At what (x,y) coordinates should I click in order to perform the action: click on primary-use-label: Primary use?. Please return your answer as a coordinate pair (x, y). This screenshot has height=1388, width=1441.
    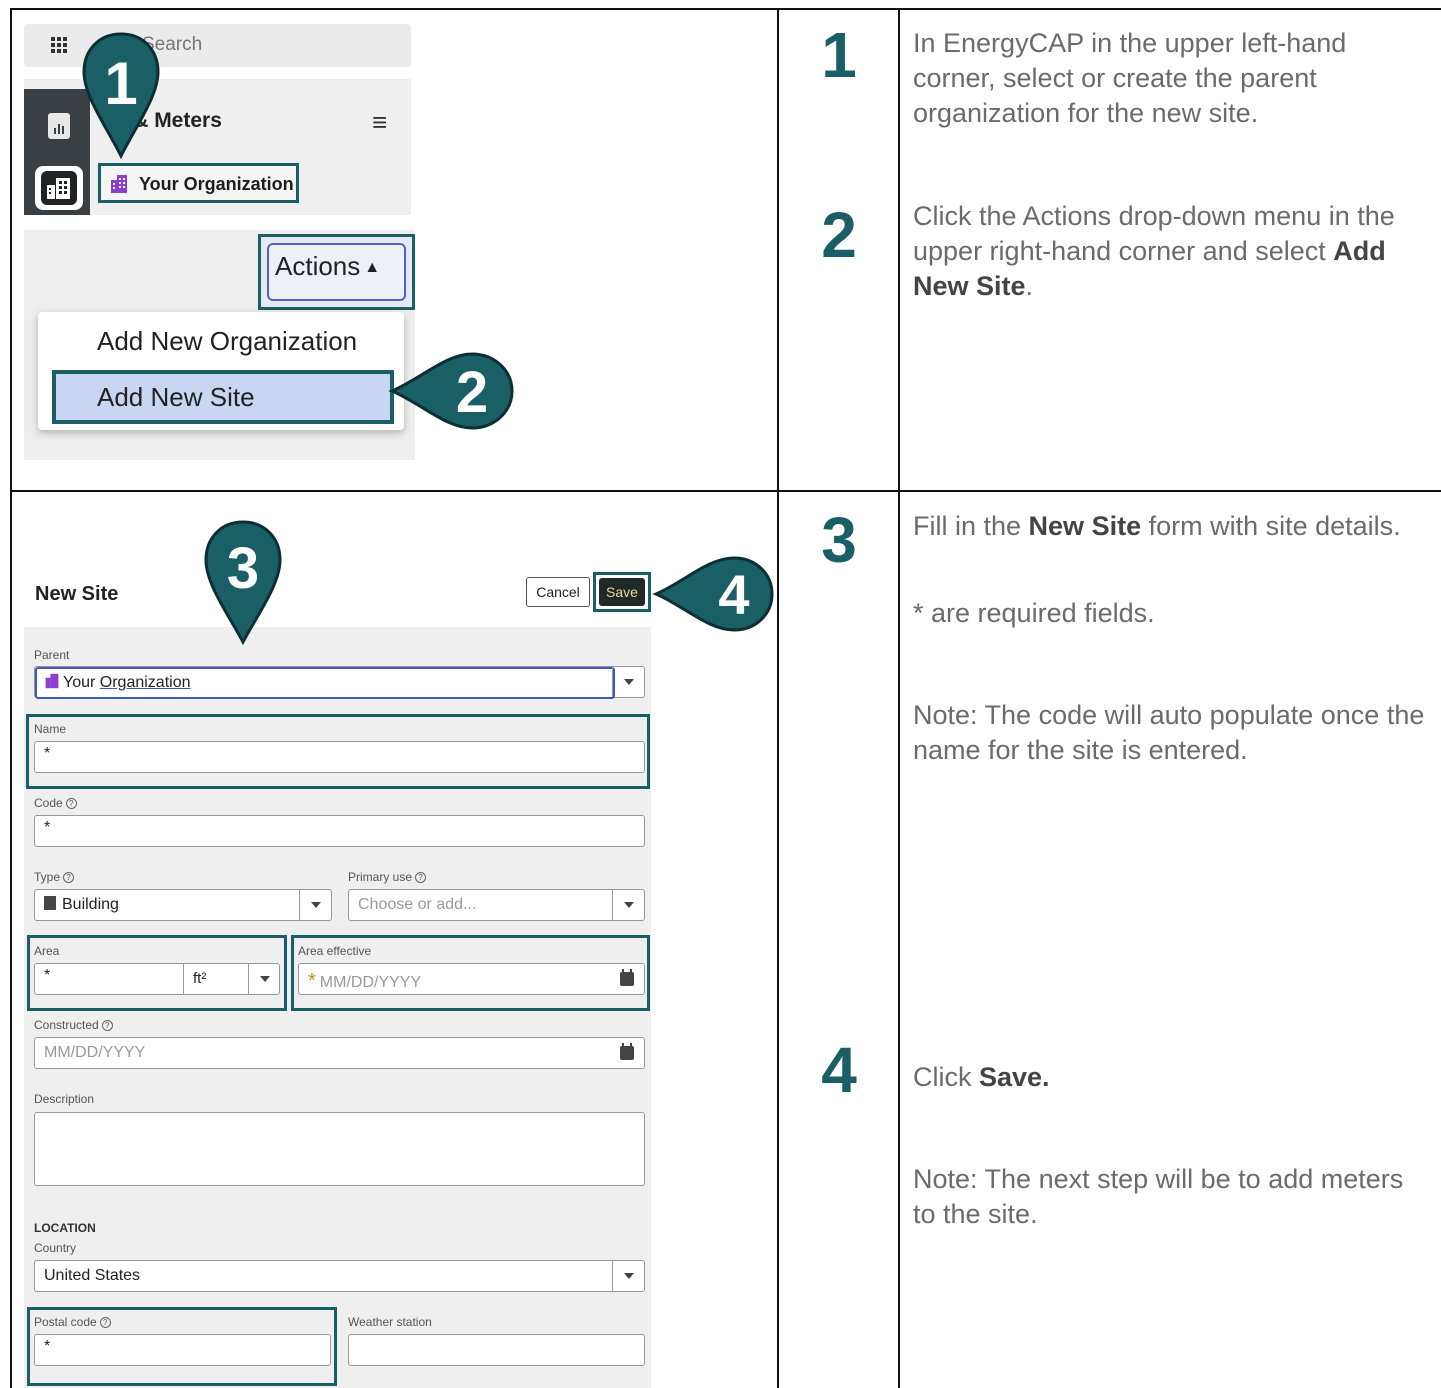
    Looking at the image, I should click on (387, 877).